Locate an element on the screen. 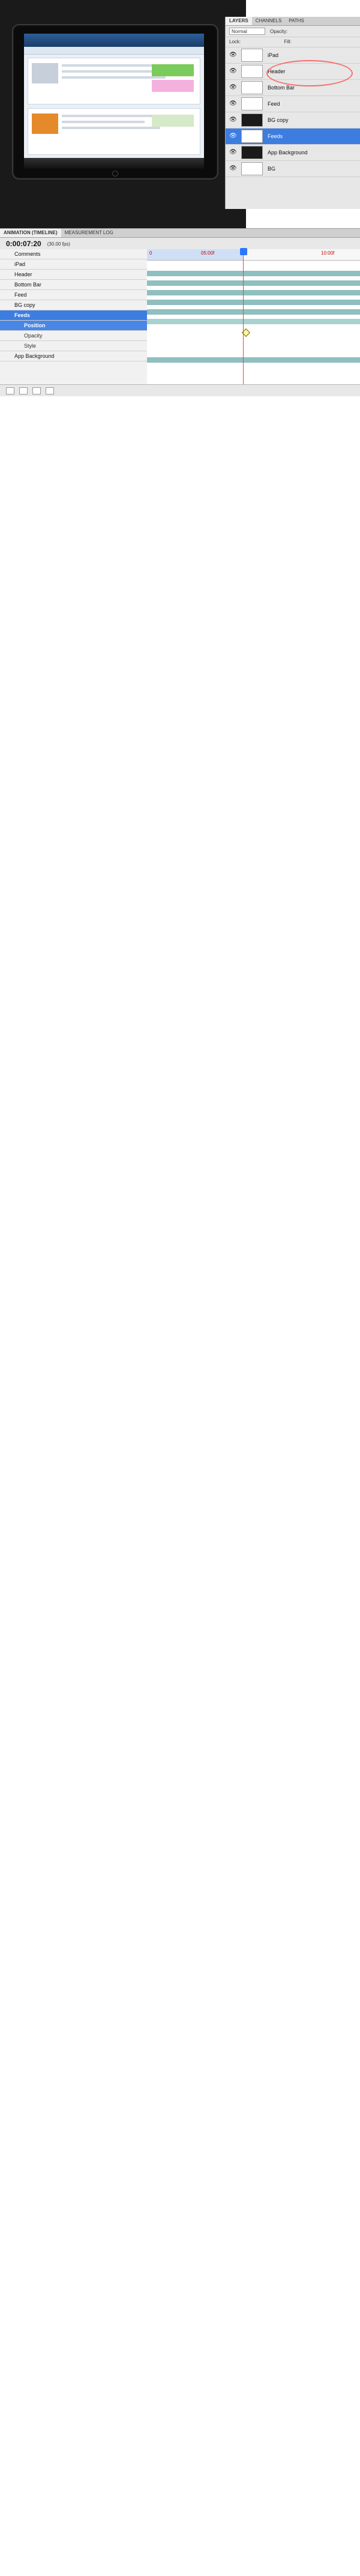 The image size is (360, 2576). work-area is located at coordinates (195, 254).